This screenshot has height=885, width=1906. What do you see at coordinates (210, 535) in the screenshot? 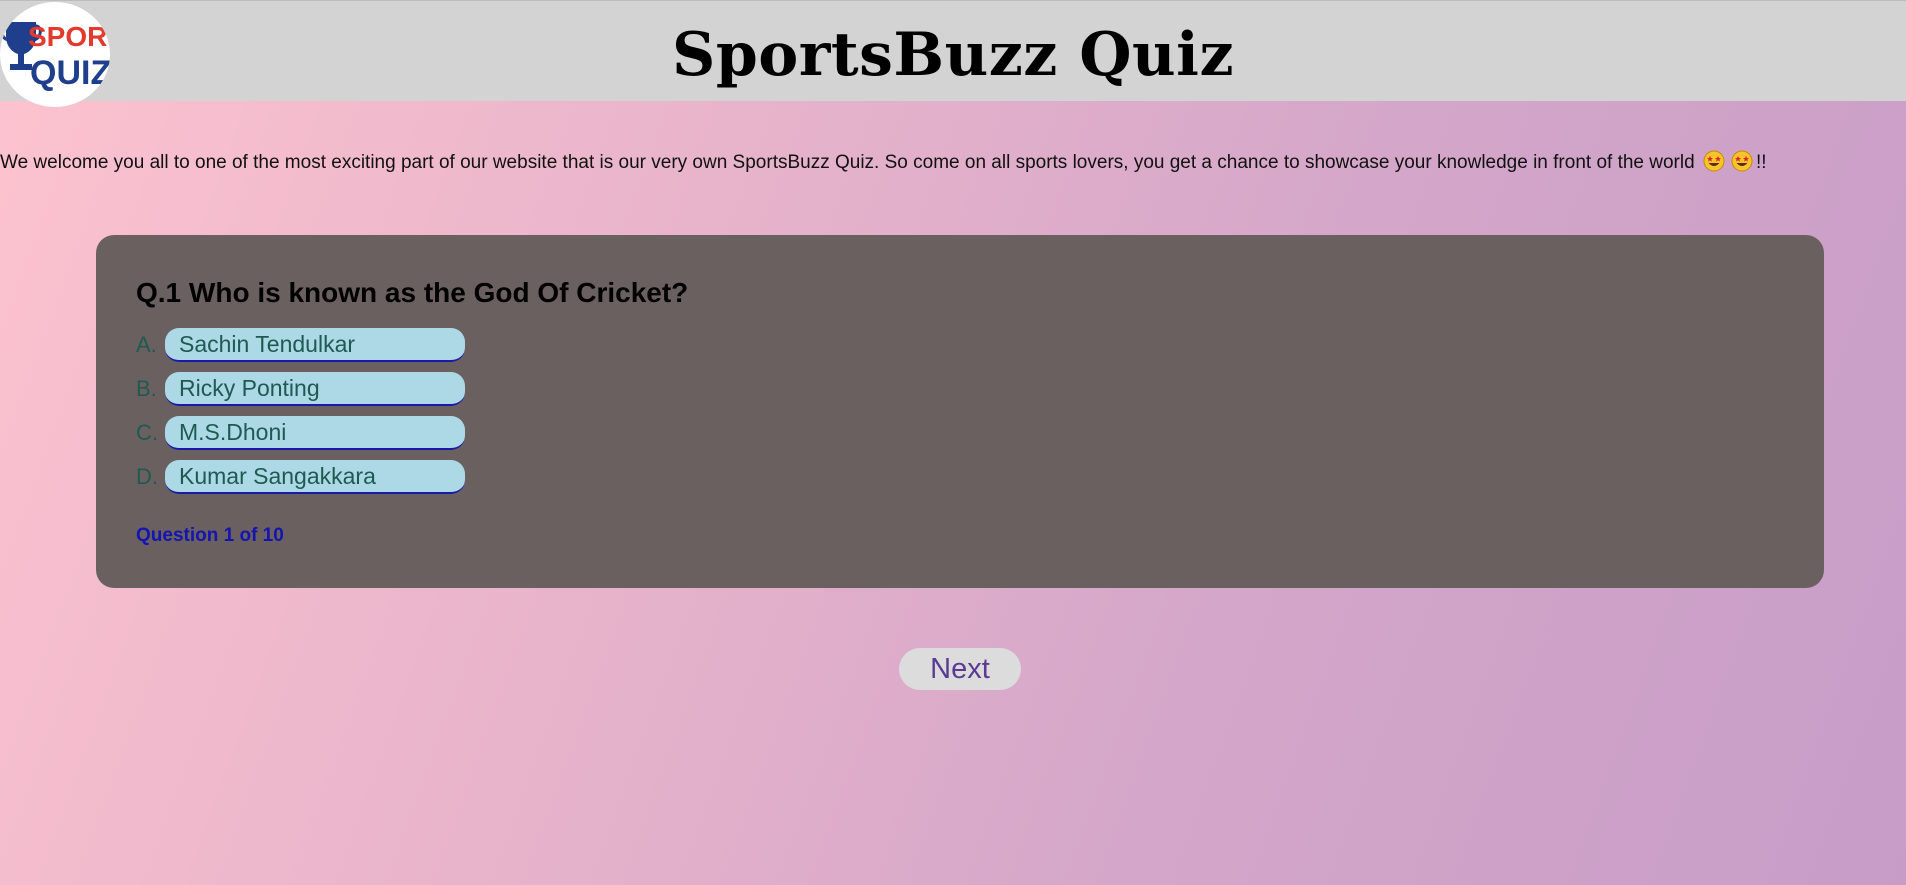
I see `question-progress: Question 1 of 10` at bounding box center [210, 535].